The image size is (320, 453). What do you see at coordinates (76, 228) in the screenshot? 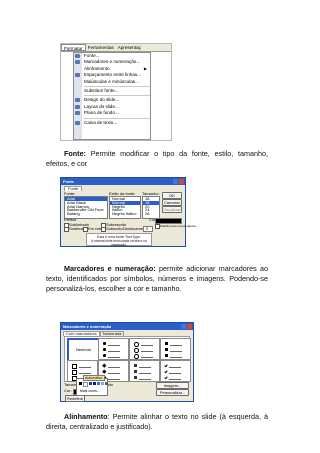
I see `effect-label: Sombra` at bounding box center [76, 228].